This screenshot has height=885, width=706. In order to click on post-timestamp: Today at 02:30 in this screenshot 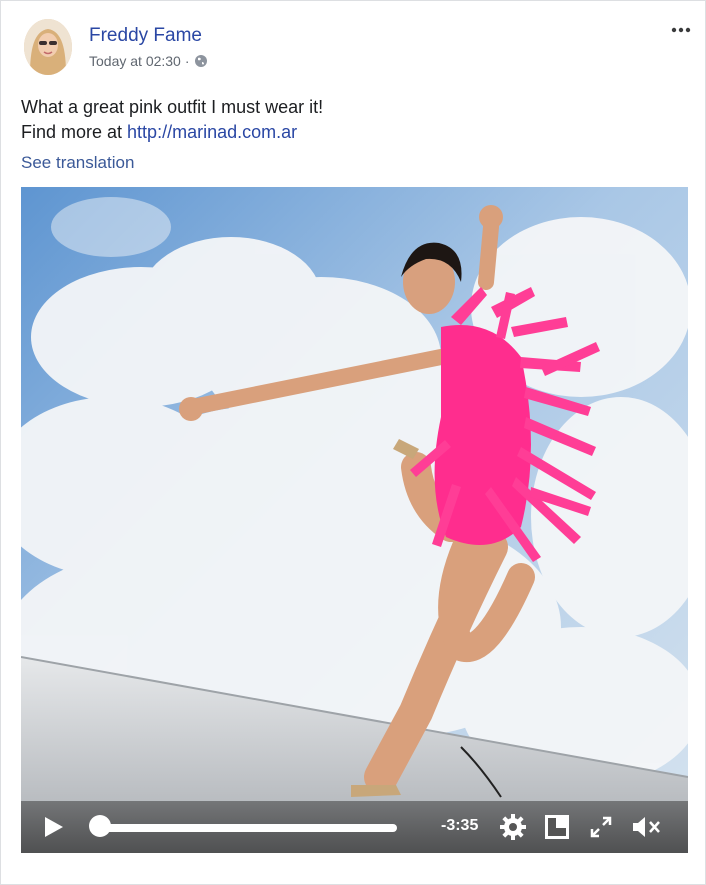, I will do `click(135, 61)`.